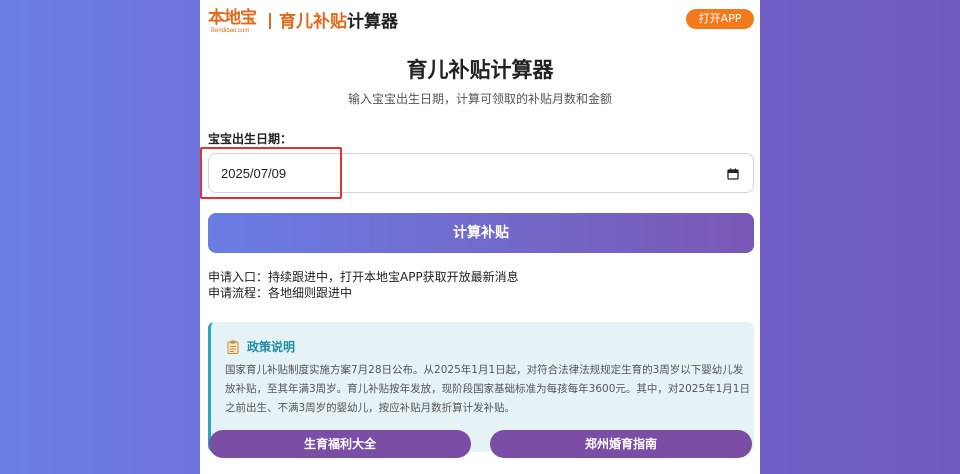  Describe the element at coordinates (340, 444) in the screenshot. I see `birth-benefits-button: 生育福利大全` at that location.